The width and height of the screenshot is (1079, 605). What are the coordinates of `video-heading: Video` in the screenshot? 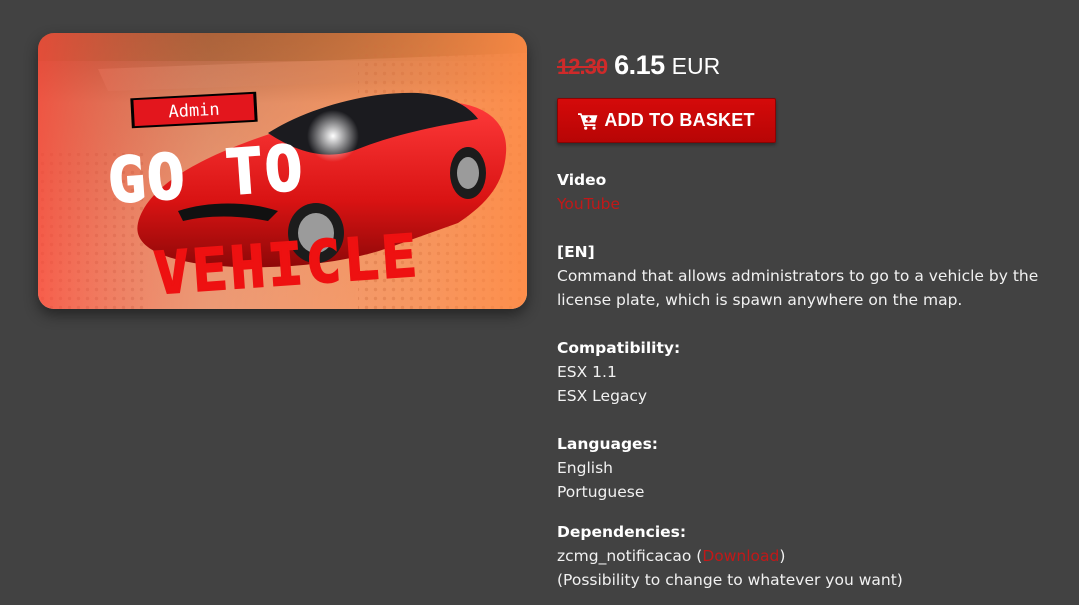 It's located at (582, 180).